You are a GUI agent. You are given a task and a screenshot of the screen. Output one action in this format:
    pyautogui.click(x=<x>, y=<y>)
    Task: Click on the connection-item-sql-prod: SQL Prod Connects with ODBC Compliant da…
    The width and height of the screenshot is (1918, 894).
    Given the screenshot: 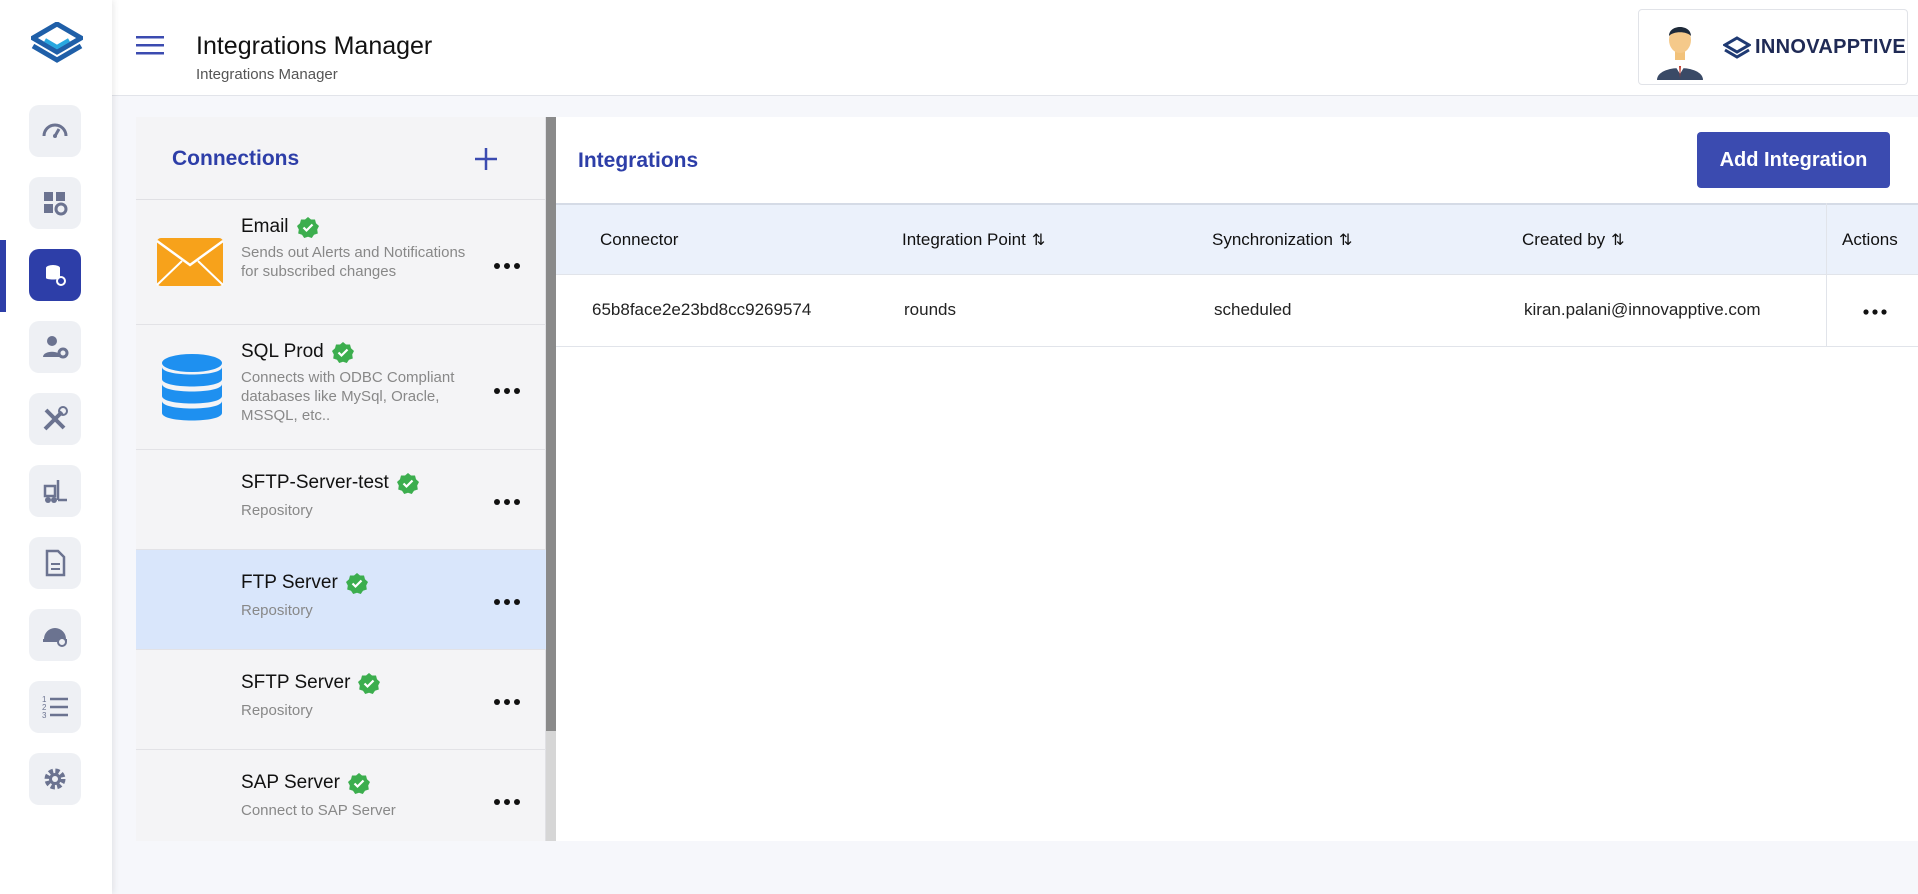 What is the action you would take?
    pyautogui.click(x=341, y=387)
    